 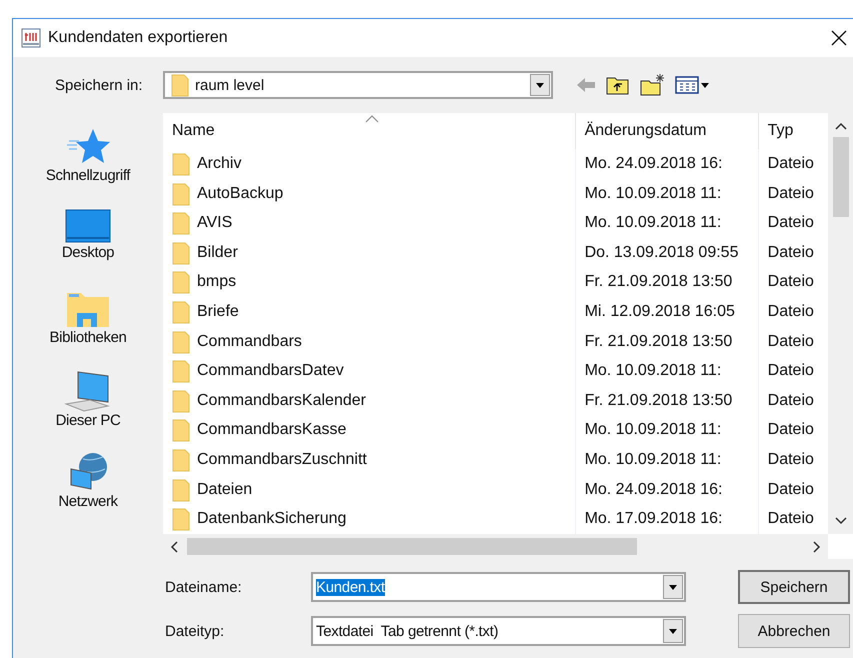 What do you see at coordinates (839, 38) in the screenshot?
I see `close-icon` at bounding box center [839, 38].